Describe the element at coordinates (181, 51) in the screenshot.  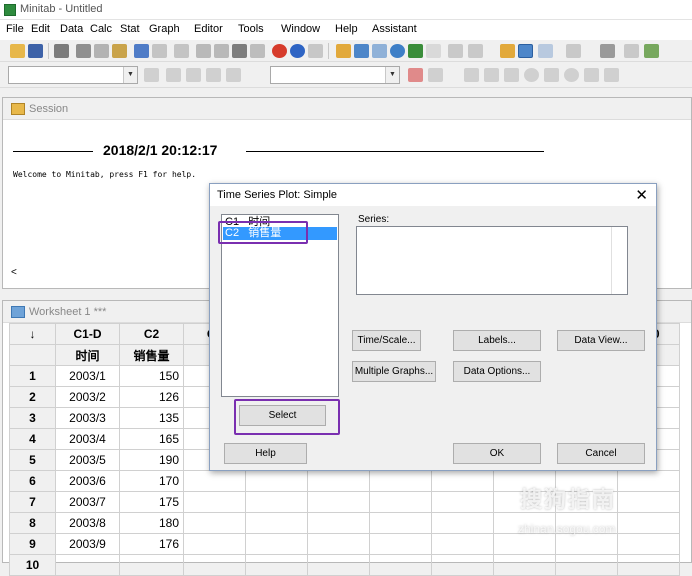
I see `edit-last-dialog-icon` at that location.